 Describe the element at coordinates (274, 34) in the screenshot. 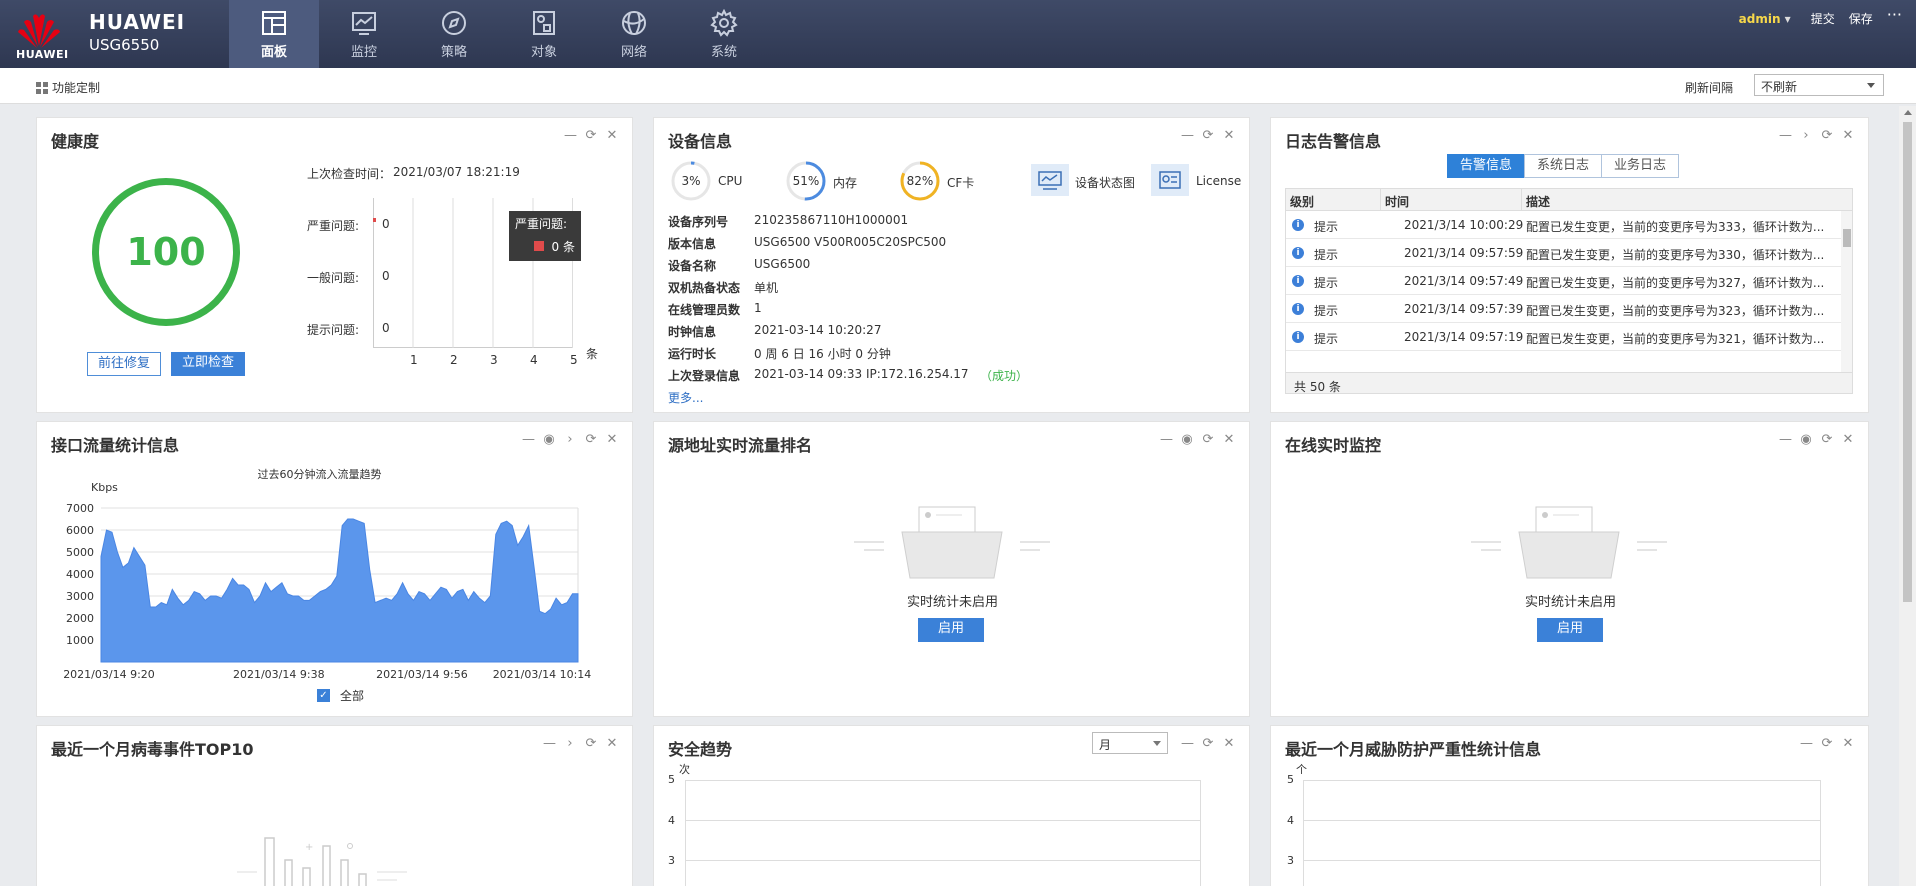

I see `nav-dashboard: 面板` at that location.